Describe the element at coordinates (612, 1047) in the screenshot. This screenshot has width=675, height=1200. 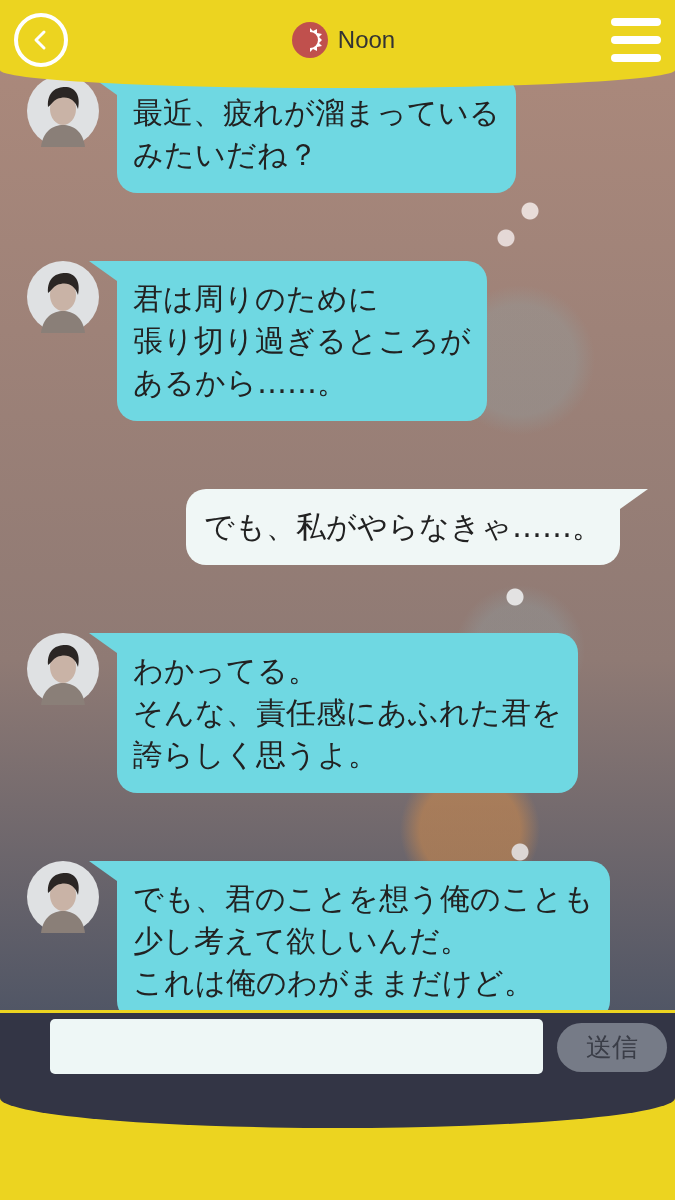
I see `send-button: 送信` at that location.